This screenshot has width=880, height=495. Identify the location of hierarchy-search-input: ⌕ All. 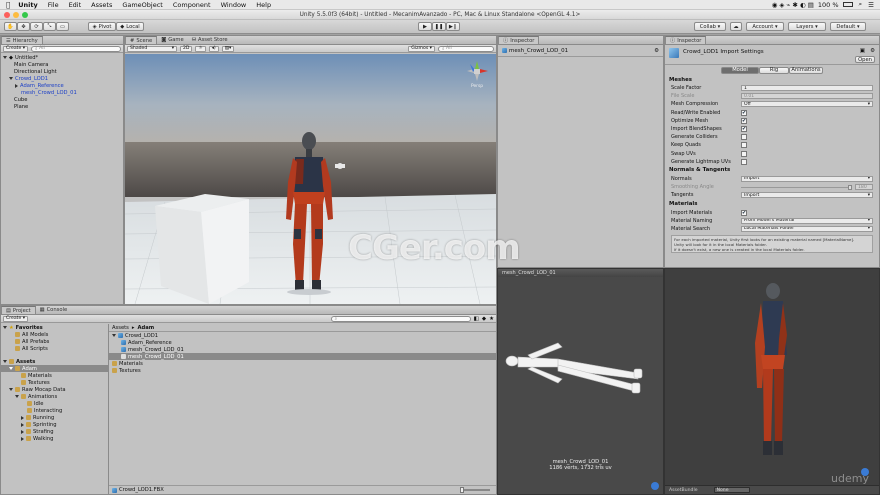
(76, 48).